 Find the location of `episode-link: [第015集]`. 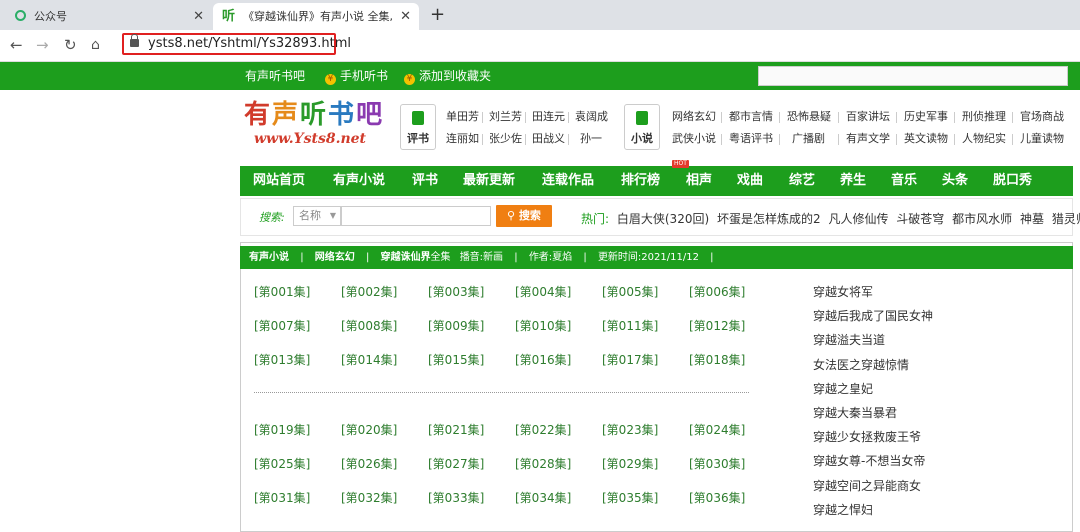

episode-link: [第015集] is located at coordinates (456, 359).